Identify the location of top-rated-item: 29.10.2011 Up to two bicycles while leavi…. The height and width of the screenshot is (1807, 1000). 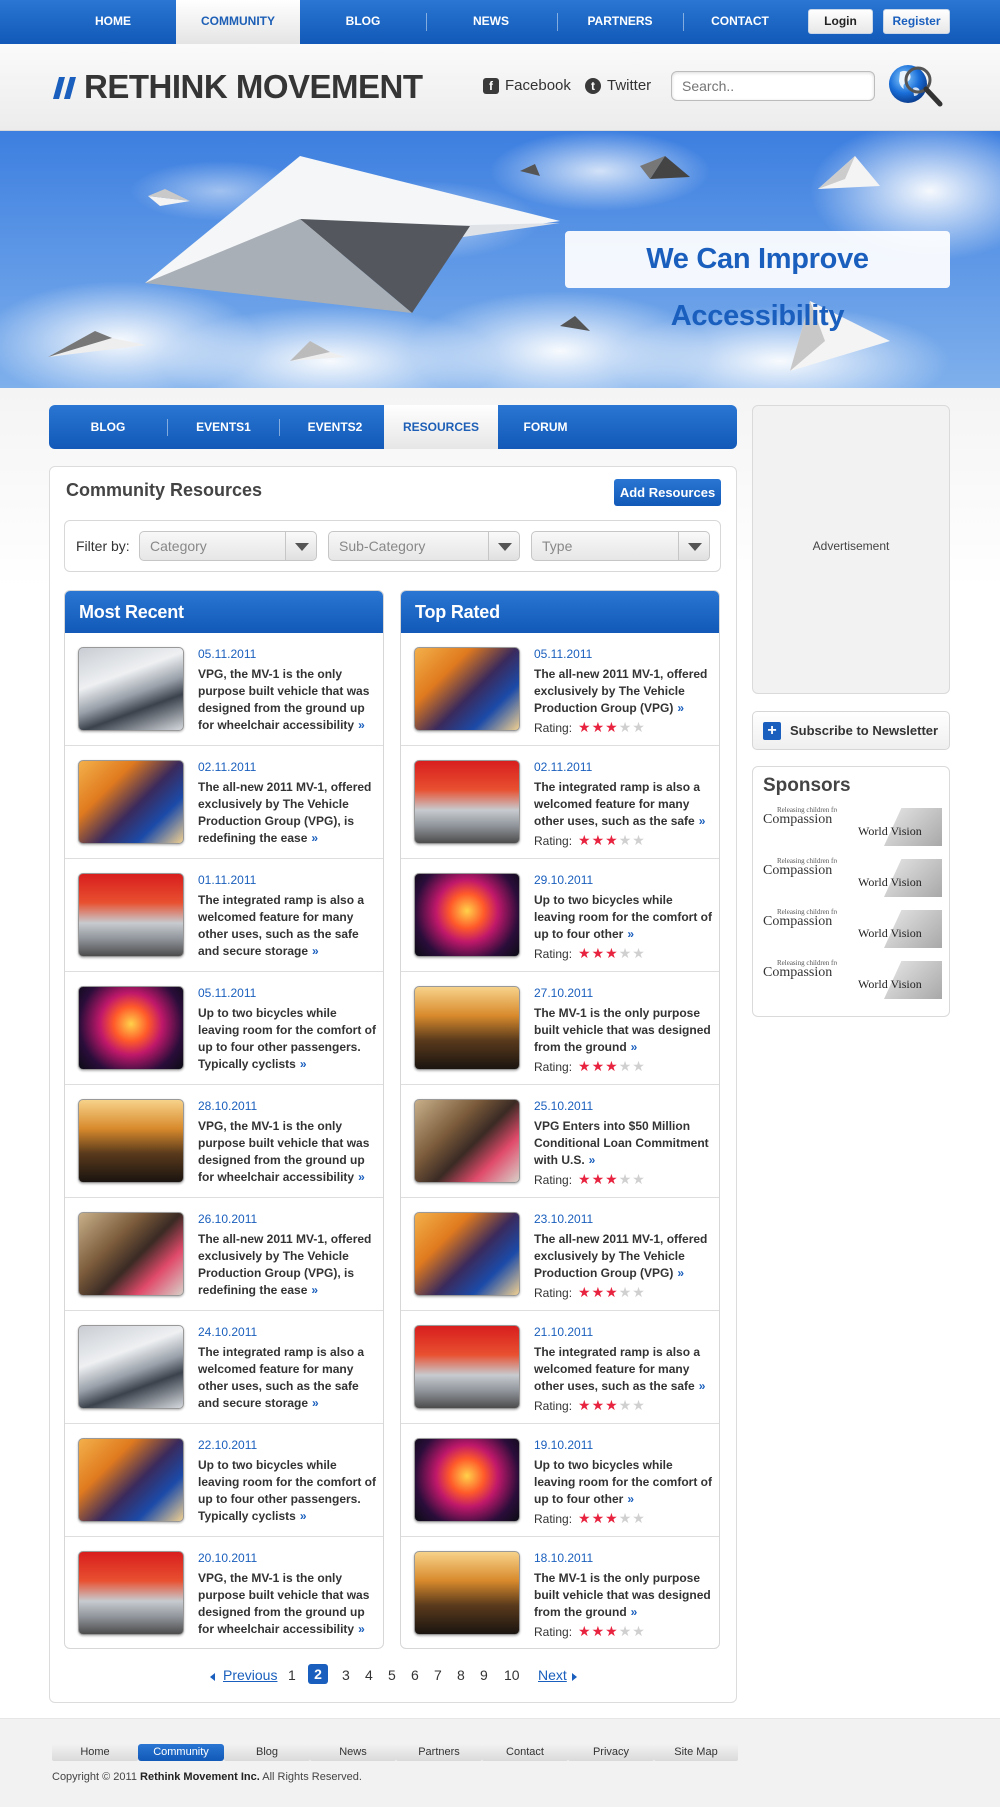
(560, 915).